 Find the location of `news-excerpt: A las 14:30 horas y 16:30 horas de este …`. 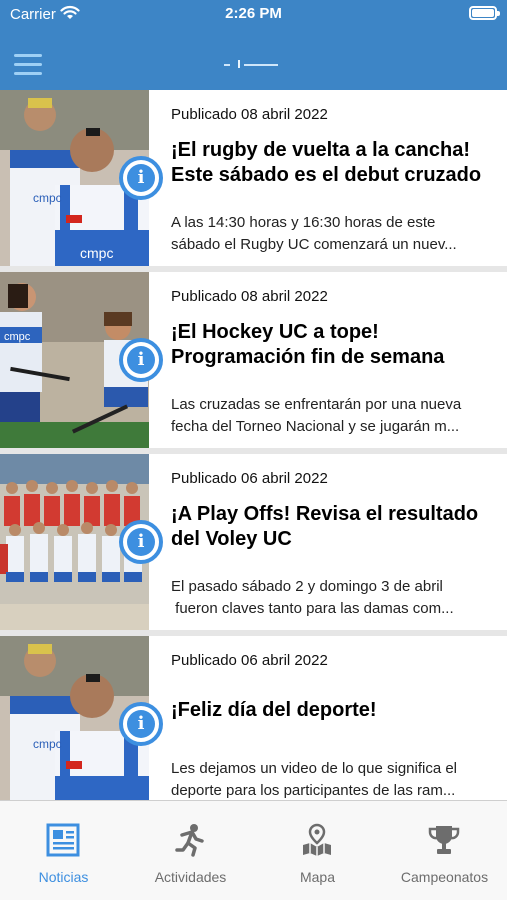

news-excerpt: A las 14:30 horas y 16:30 horas de este … is located at coordinates (314, 233).